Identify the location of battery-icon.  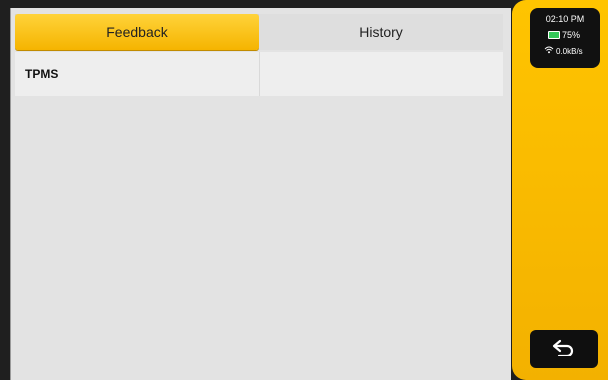
(554, 35).